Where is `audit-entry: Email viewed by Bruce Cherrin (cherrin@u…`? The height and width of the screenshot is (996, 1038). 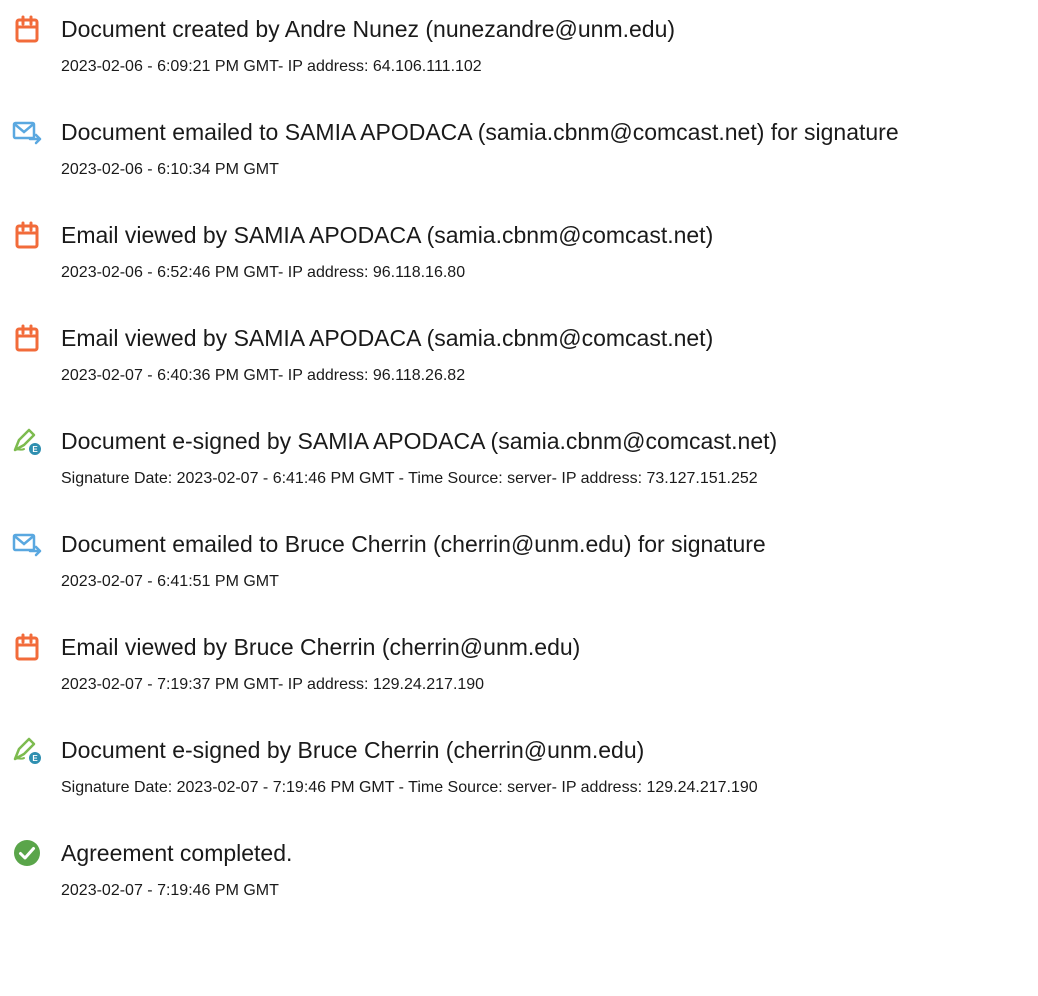 audit-entry: Email viewed by Bruce Cherrin (cherrin@u… is located at coordinates (519, 677).